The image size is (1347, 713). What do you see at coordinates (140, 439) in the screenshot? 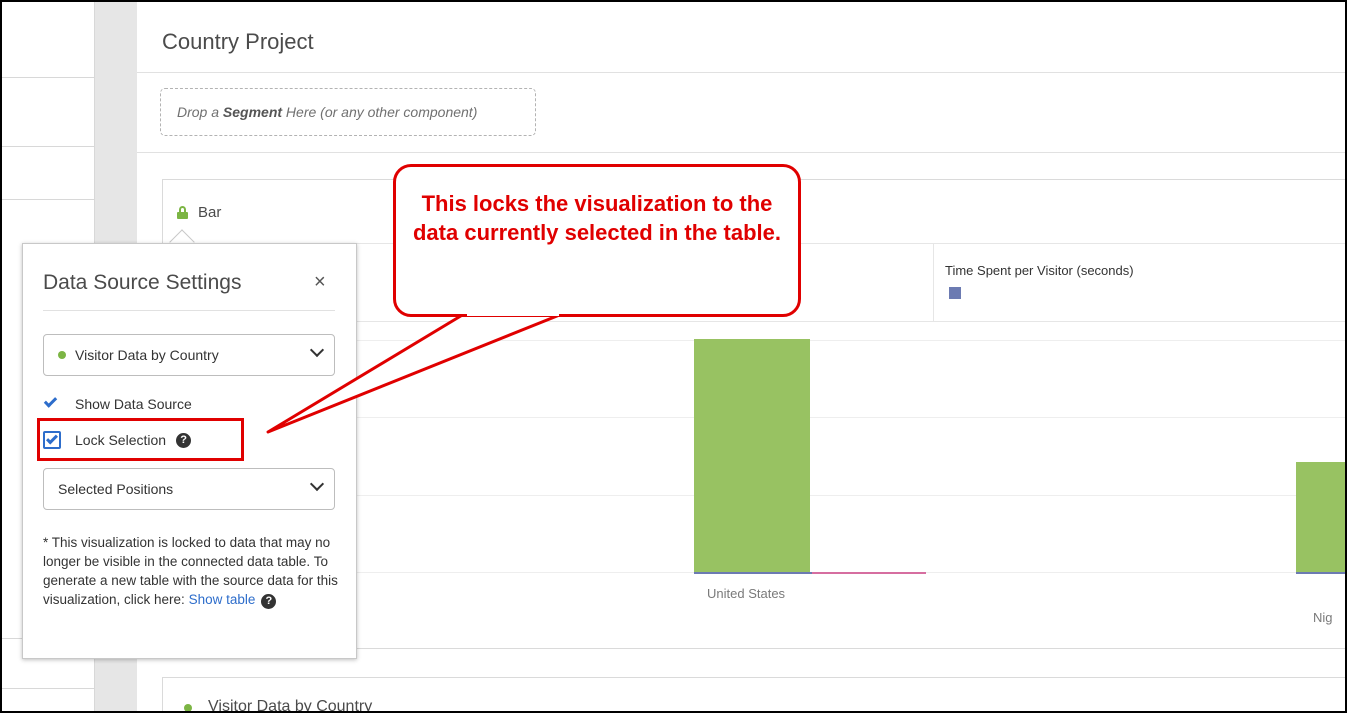
I see `annotation-highlight-box` at bounding box center [140, 439].